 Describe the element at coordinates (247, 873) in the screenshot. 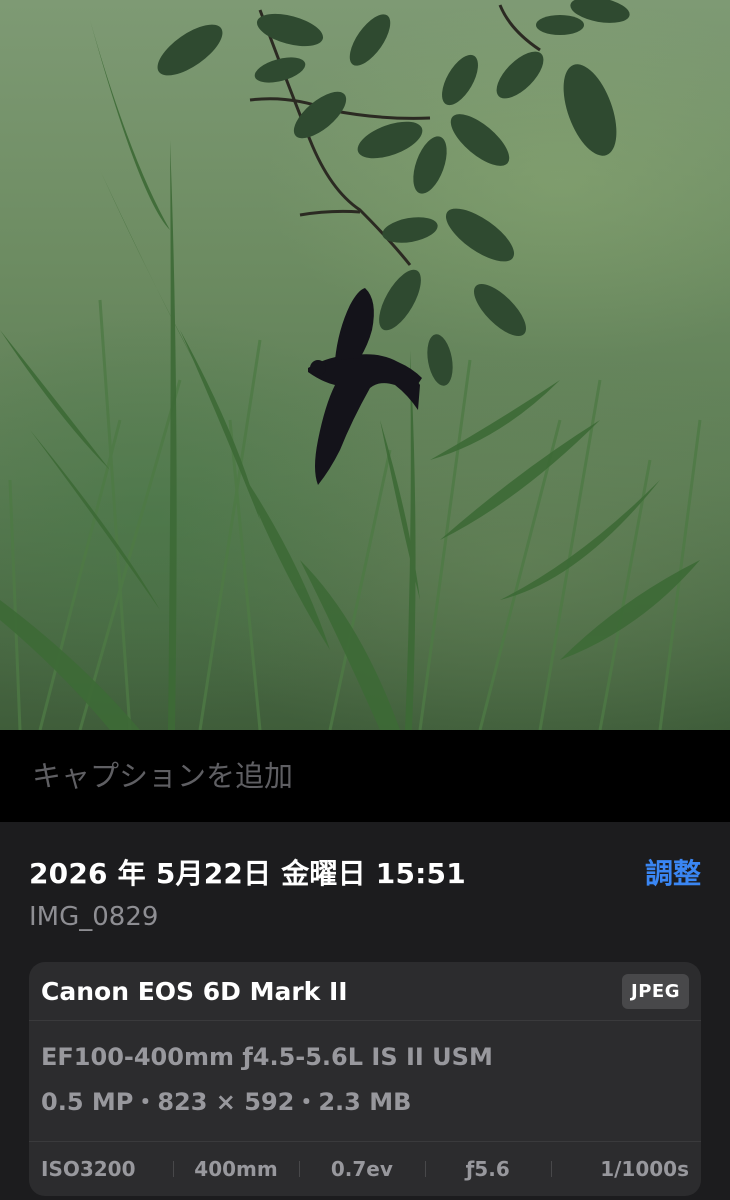

I see `capture-datetime: 2026 年 5月22日 金曜日 15:51` at that location.